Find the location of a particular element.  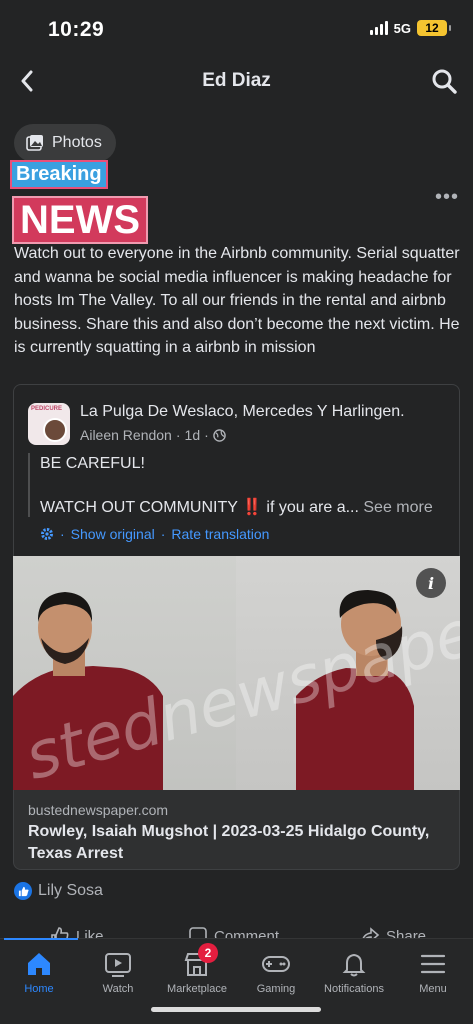

top-header: Ed Diaz is located at coordinates (236, 81).